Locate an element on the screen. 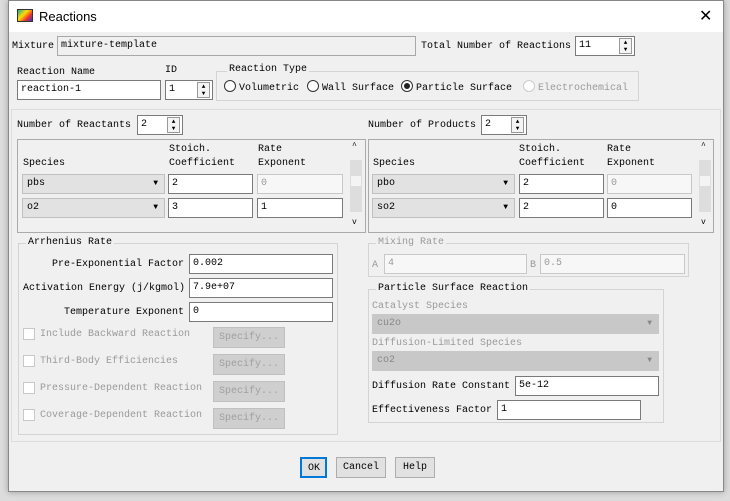 Image resolution: width=730 pixels, height=501 pixels. reactants-label: Number of Reactants is located at coordinates (74, 125).